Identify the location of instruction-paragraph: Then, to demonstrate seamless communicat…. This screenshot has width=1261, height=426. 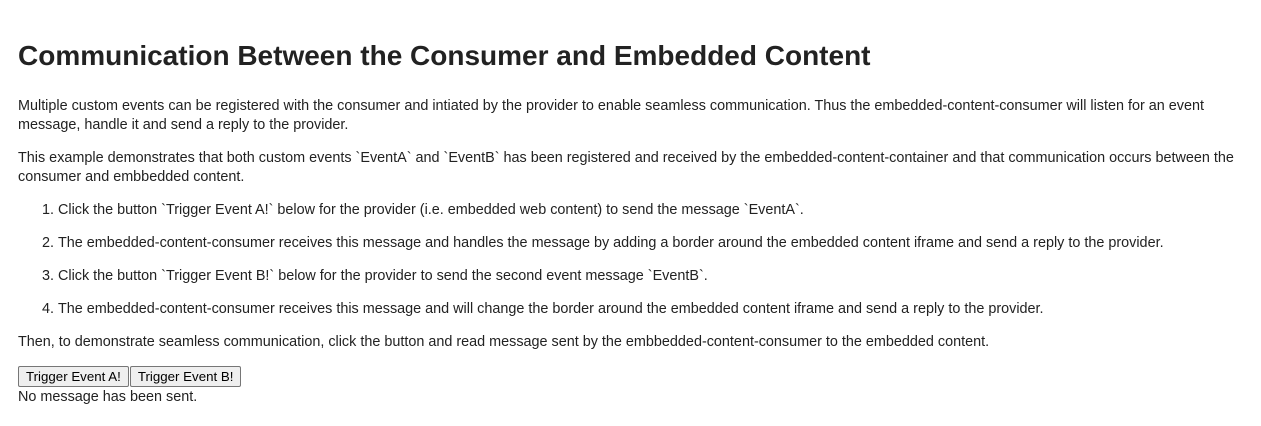
(504, 342).